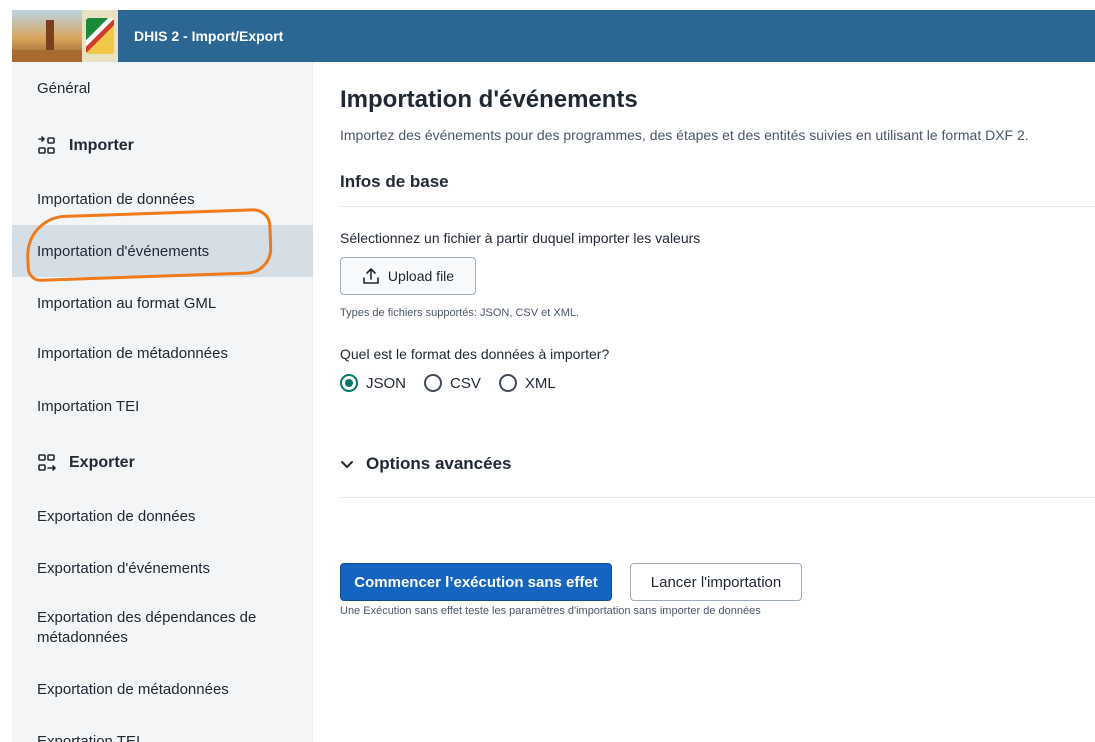 The image size is (1095, 742). Describe the element at coordinates (162, 568) in the screenshot. I see `sidebar-item-event-export: Exportation d'événements` at that location.